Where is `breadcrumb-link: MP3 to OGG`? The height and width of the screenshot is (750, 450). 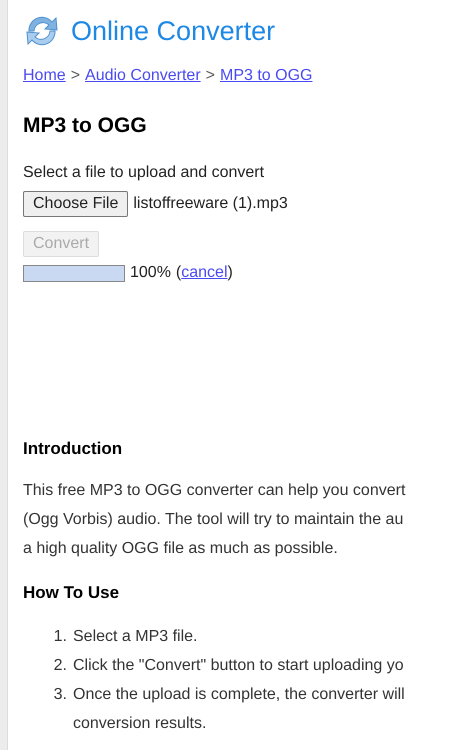 breadcrumb-link: MP3 to OGG is located at coordinates (266, 76).